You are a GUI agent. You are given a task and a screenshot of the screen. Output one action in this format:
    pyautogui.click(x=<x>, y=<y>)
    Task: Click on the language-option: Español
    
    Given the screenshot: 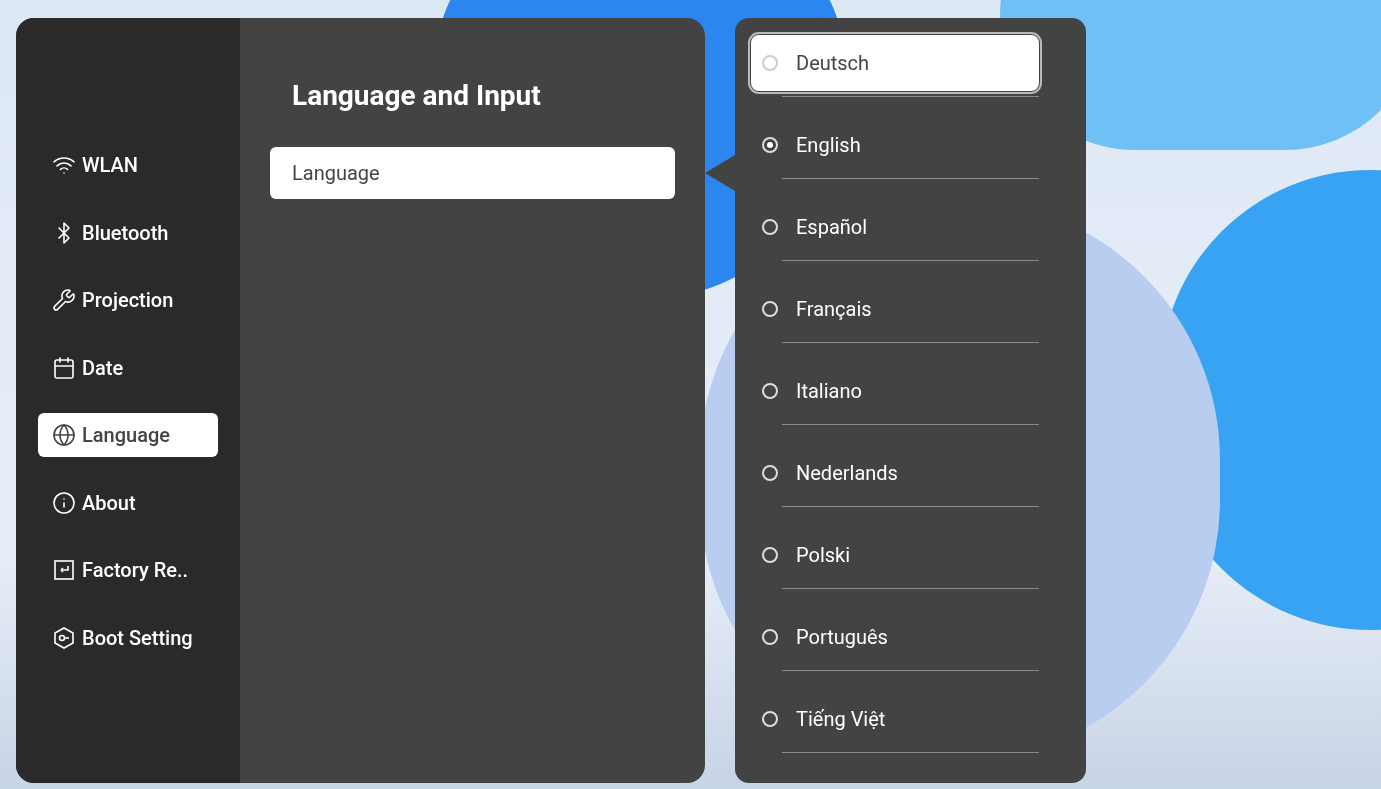 What is the action you would take?
    pyautogui.click(x=895, y=227)
    